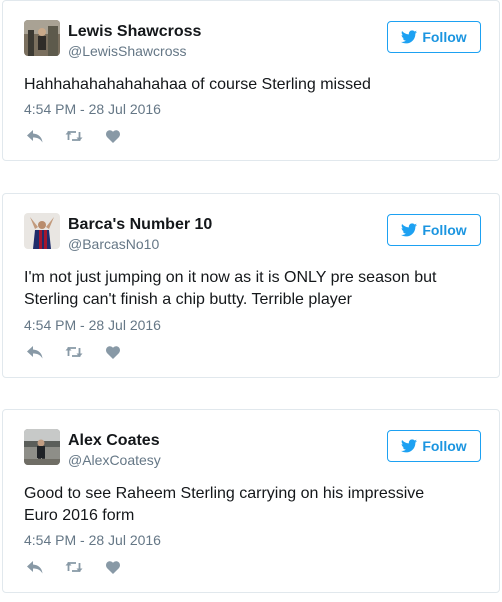 The image size is (502, 602). What do you see at coordinates (114, 441) in the screenshot?
I see `author-name: Alex Coates` at bounding box center [114, 441].